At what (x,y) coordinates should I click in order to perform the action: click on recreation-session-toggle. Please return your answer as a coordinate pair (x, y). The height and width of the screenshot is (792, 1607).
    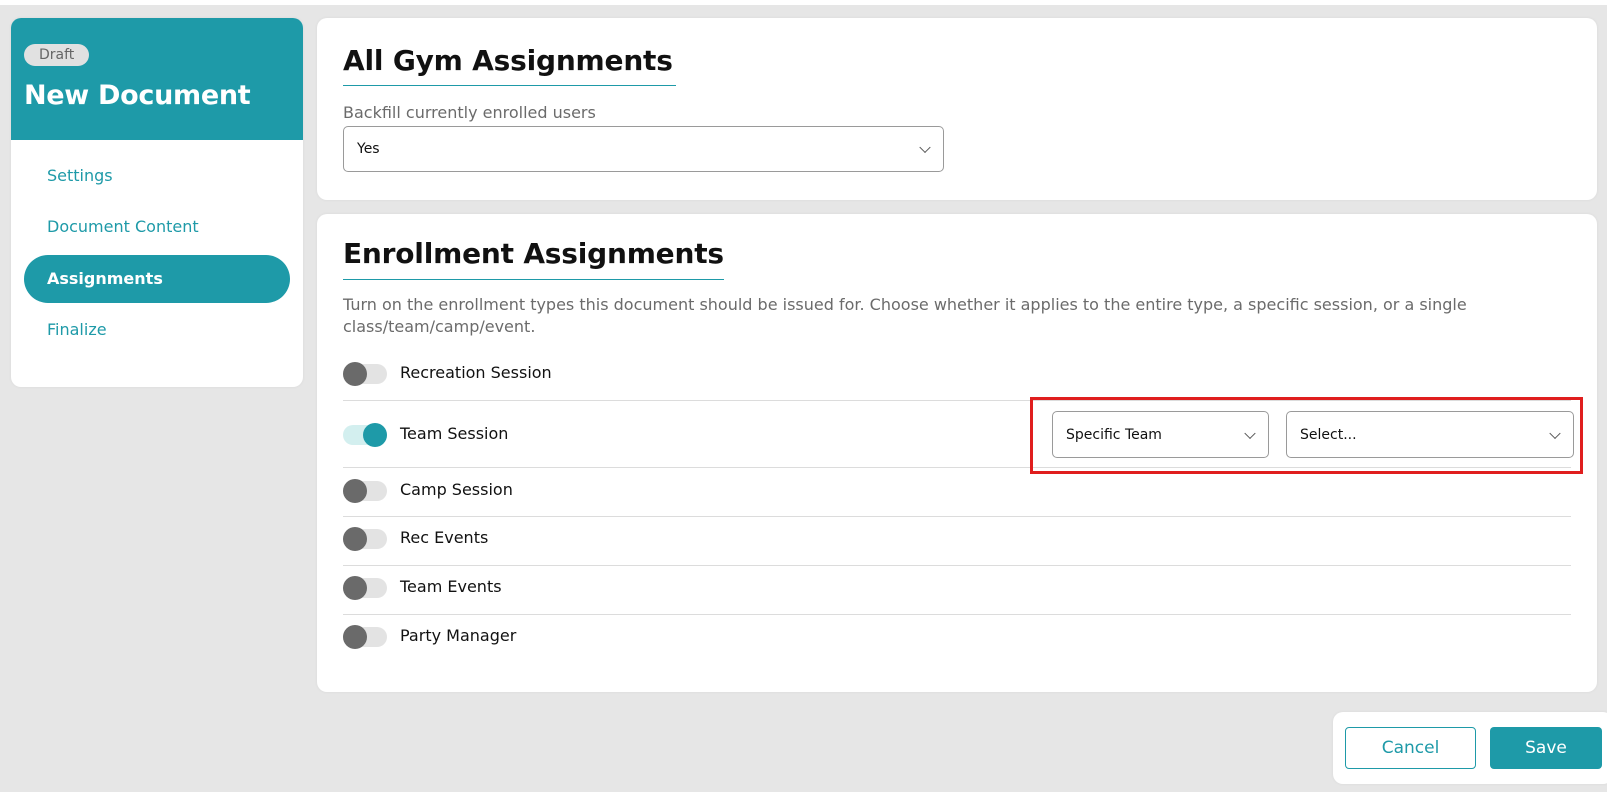
    Looking at the image, I should click on (365, 374).